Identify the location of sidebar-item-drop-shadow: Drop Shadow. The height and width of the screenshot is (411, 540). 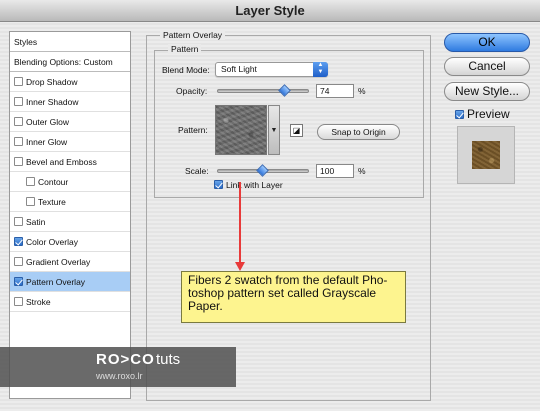
(70, 82).